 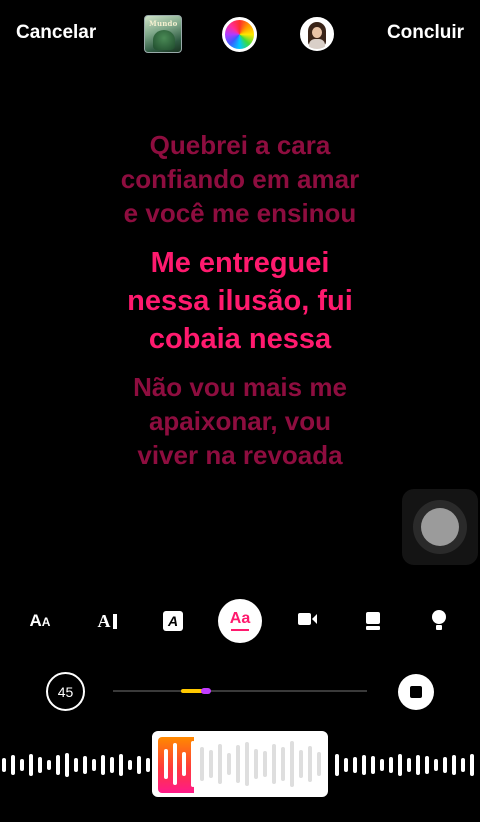 I want to click on avatar-face, so click(x=317, y=32).